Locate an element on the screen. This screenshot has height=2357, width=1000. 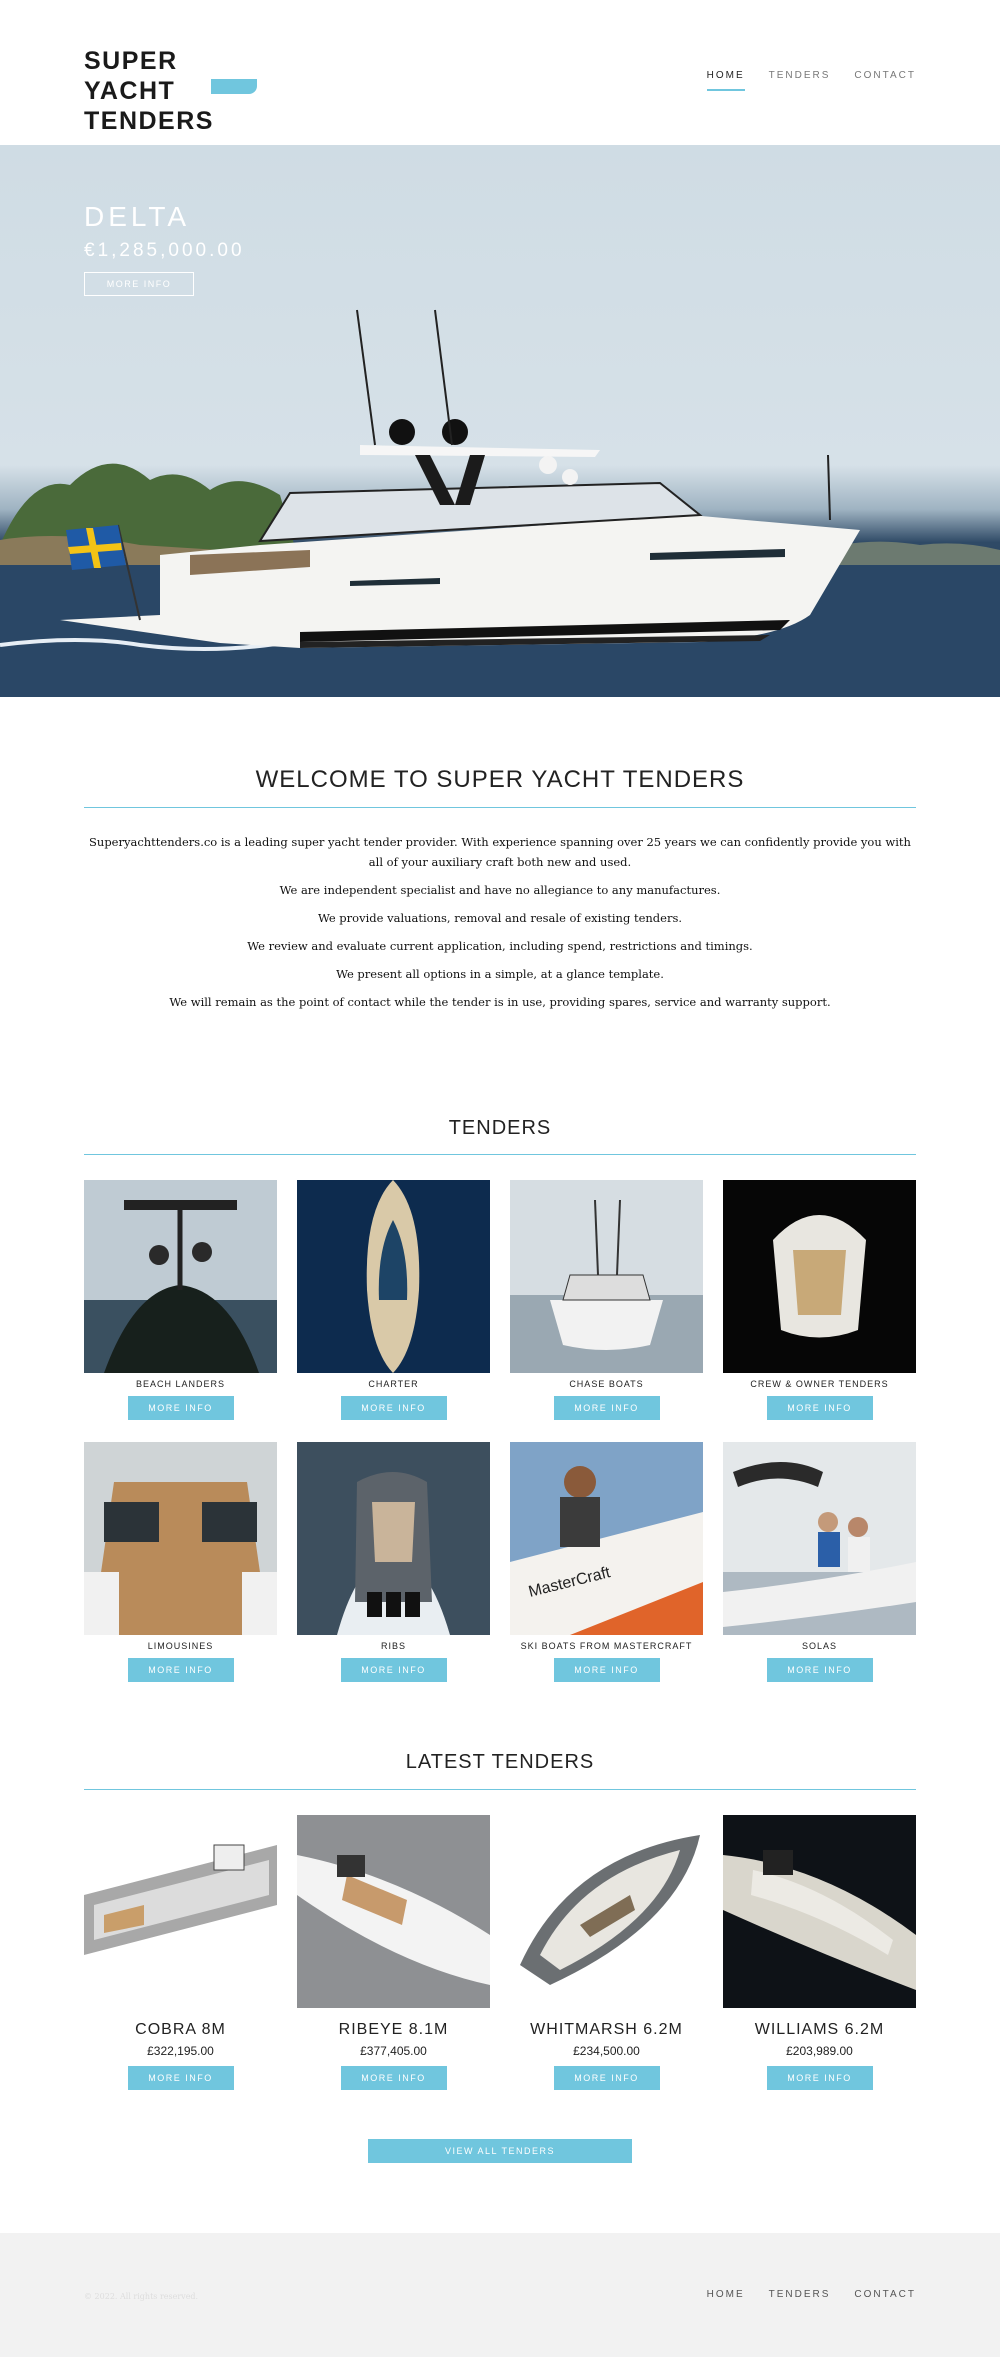
cobra-8m-image is located at coordinates (180, 1911).